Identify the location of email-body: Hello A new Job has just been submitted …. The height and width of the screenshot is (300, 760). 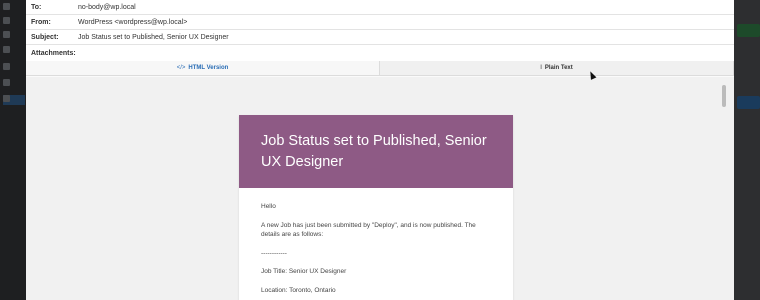
(376, 241).